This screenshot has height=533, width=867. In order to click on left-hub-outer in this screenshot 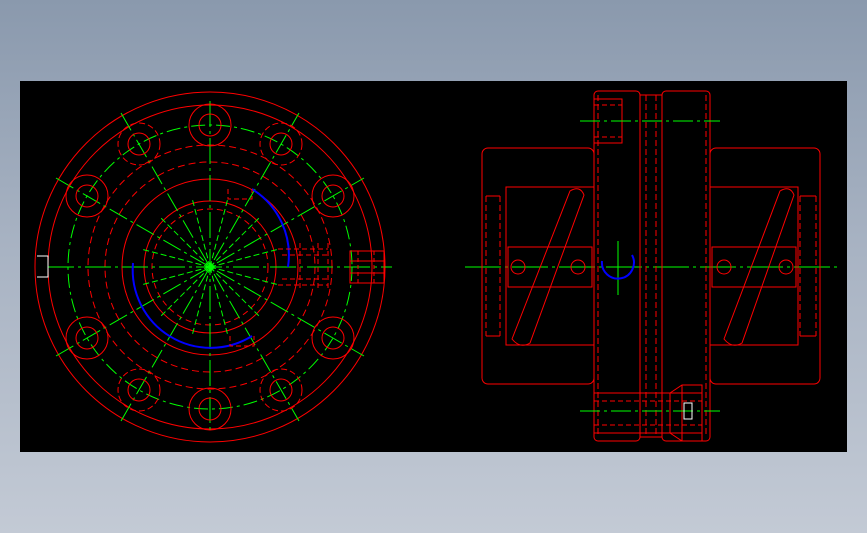, I will do `click(538, 266)`.